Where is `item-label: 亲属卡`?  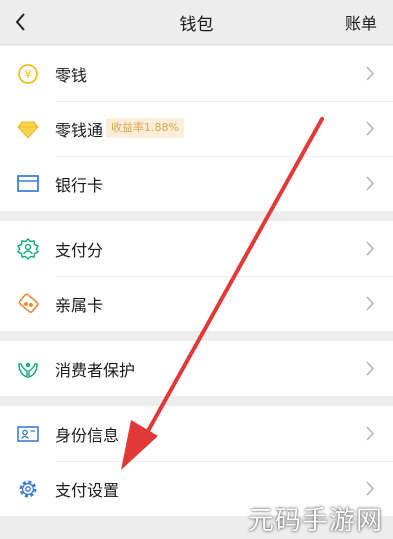 item-label: 亲属卡 is located at coordinates (79, 305).